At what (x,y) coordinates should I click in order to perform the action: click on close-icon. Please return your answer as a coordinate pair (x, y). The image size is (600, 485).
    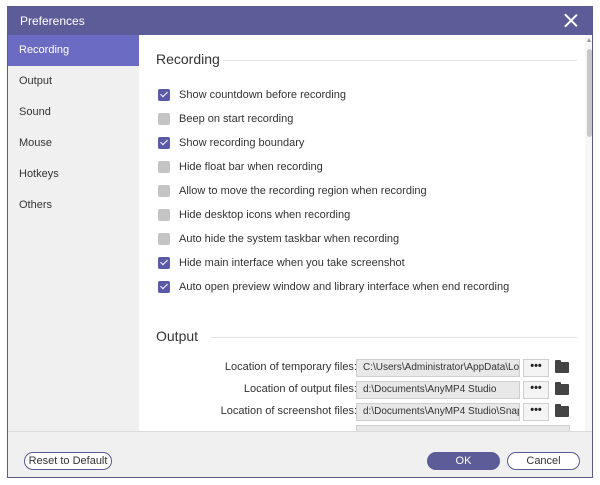
    Looking at the image, I should click on (571, 20).